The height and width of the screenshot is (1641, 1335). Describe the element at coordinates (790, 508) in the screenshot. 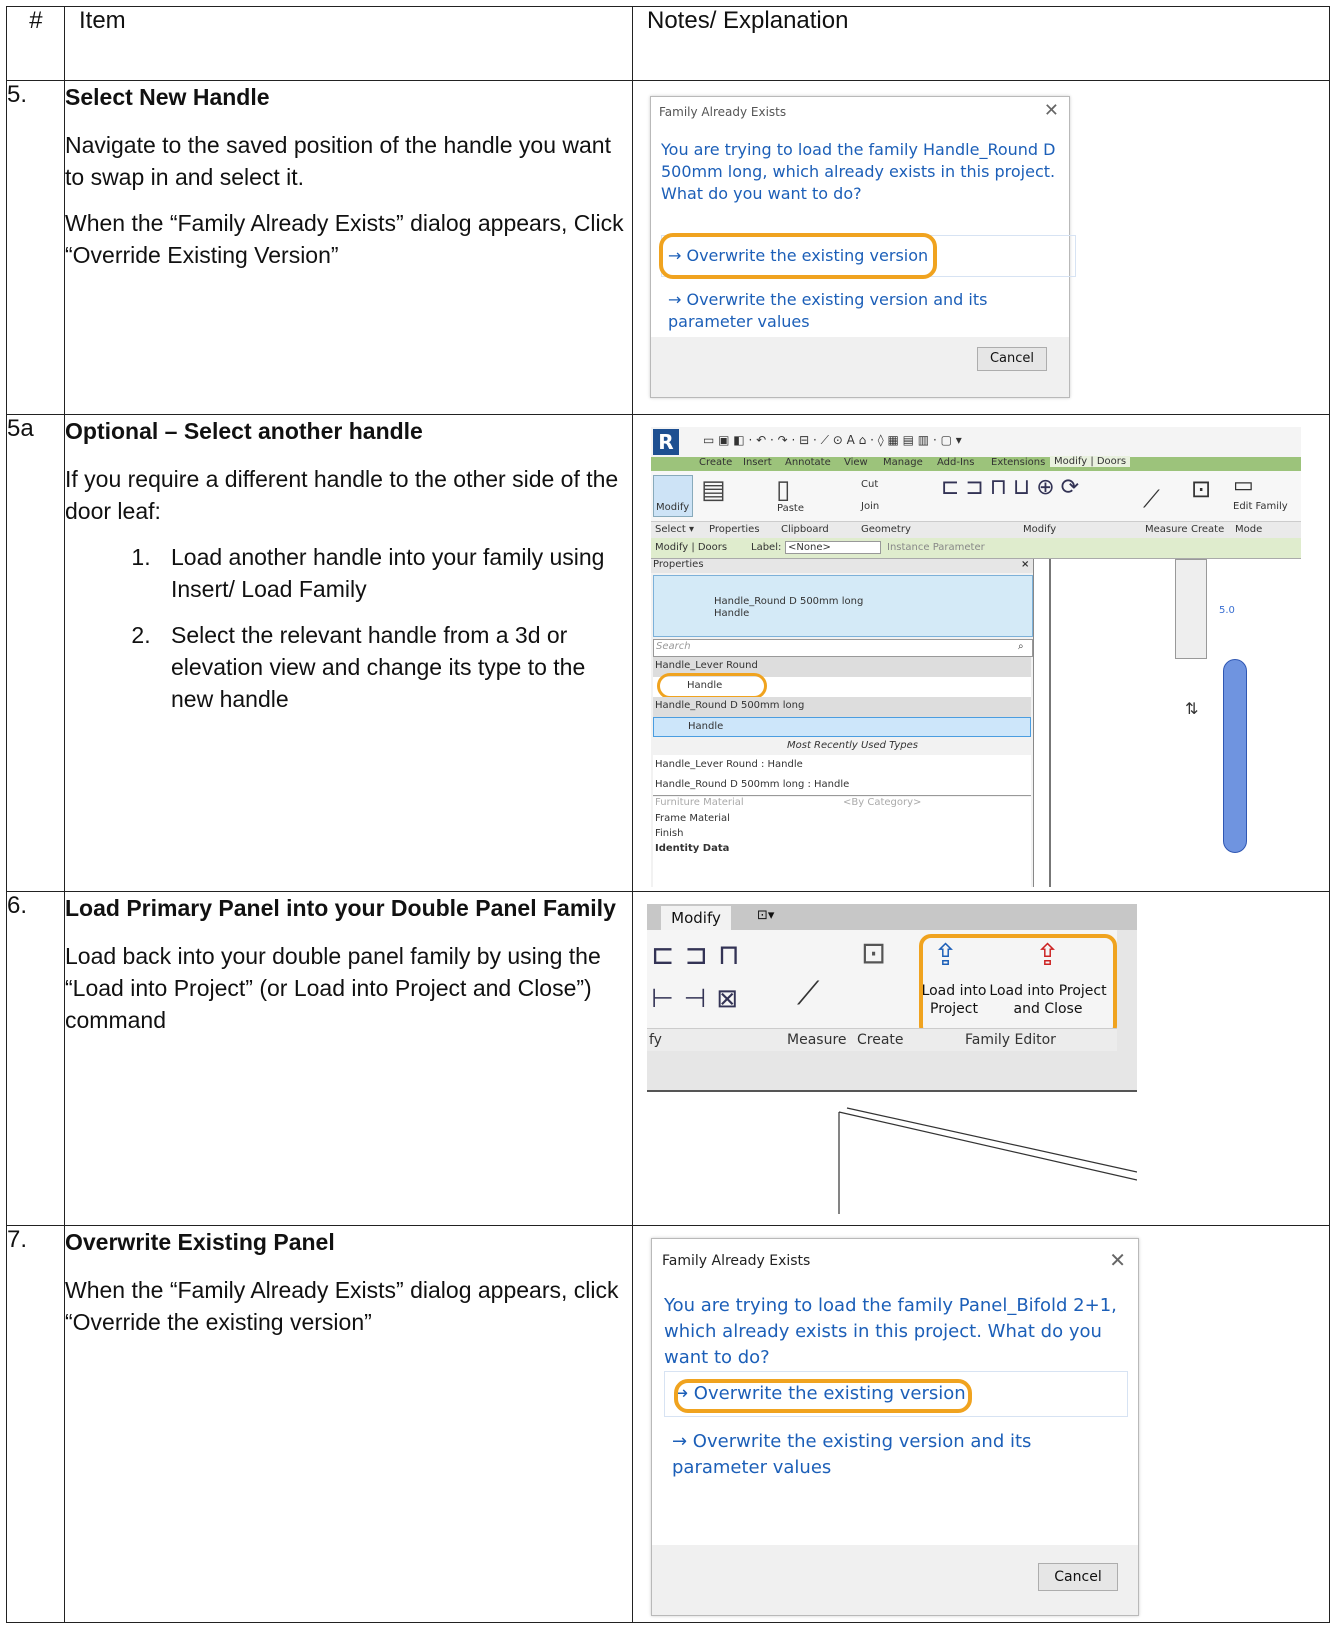

I see `paste-label: Paste` at that location.